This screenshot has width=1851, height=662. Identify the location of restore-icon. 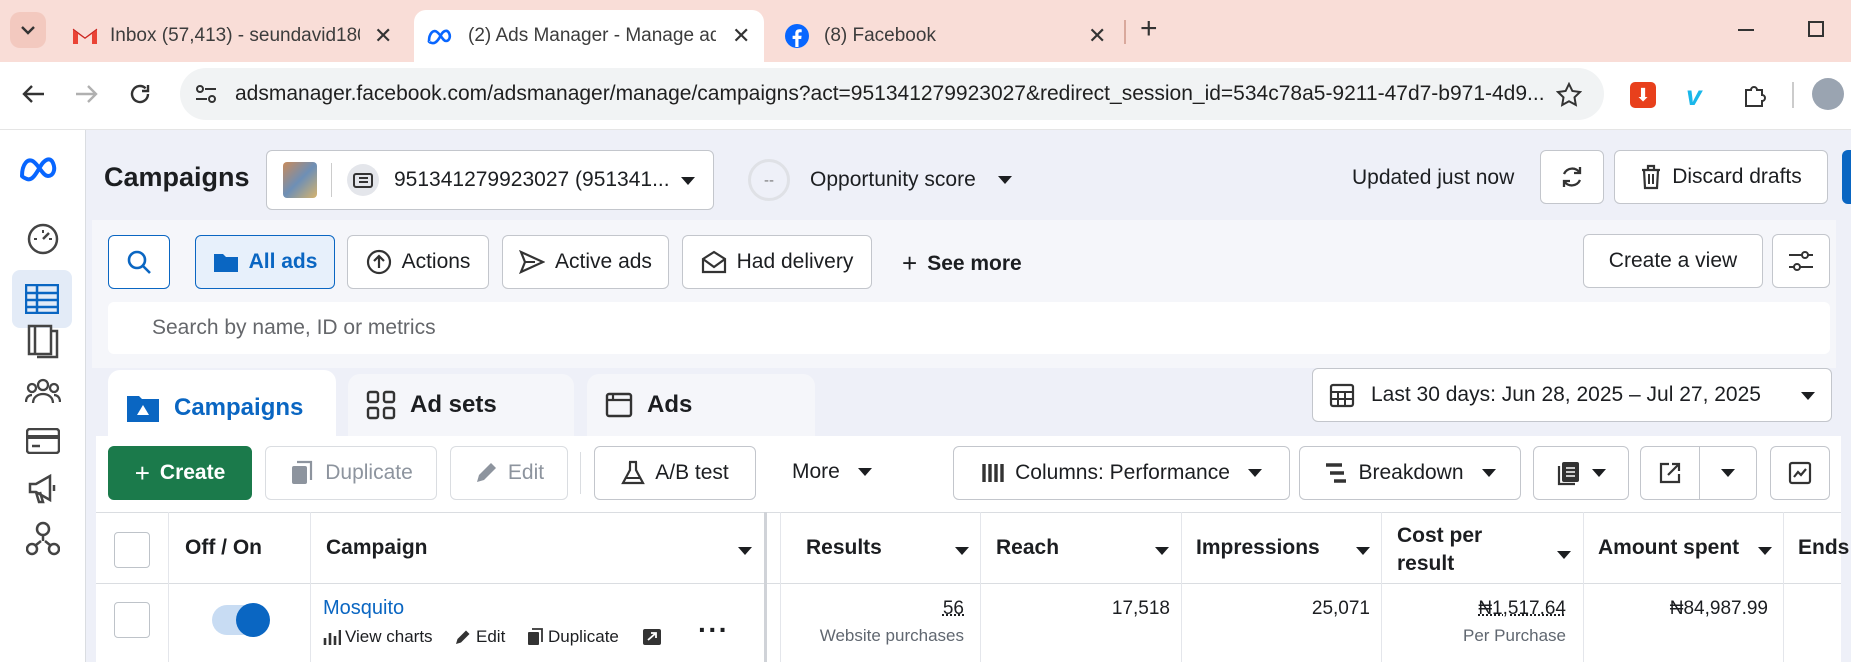
(1816, 29).